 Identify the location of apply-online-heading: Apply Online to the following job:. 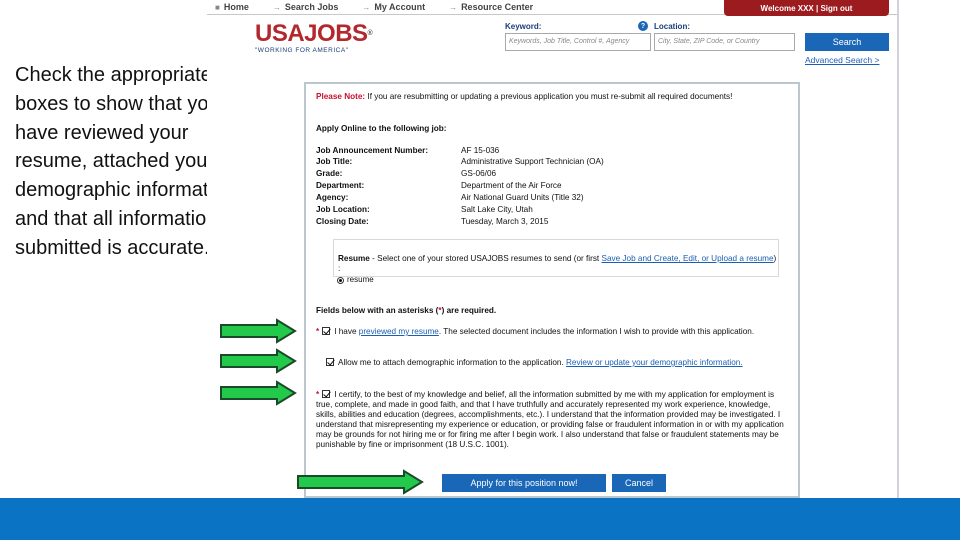
(381, 128).